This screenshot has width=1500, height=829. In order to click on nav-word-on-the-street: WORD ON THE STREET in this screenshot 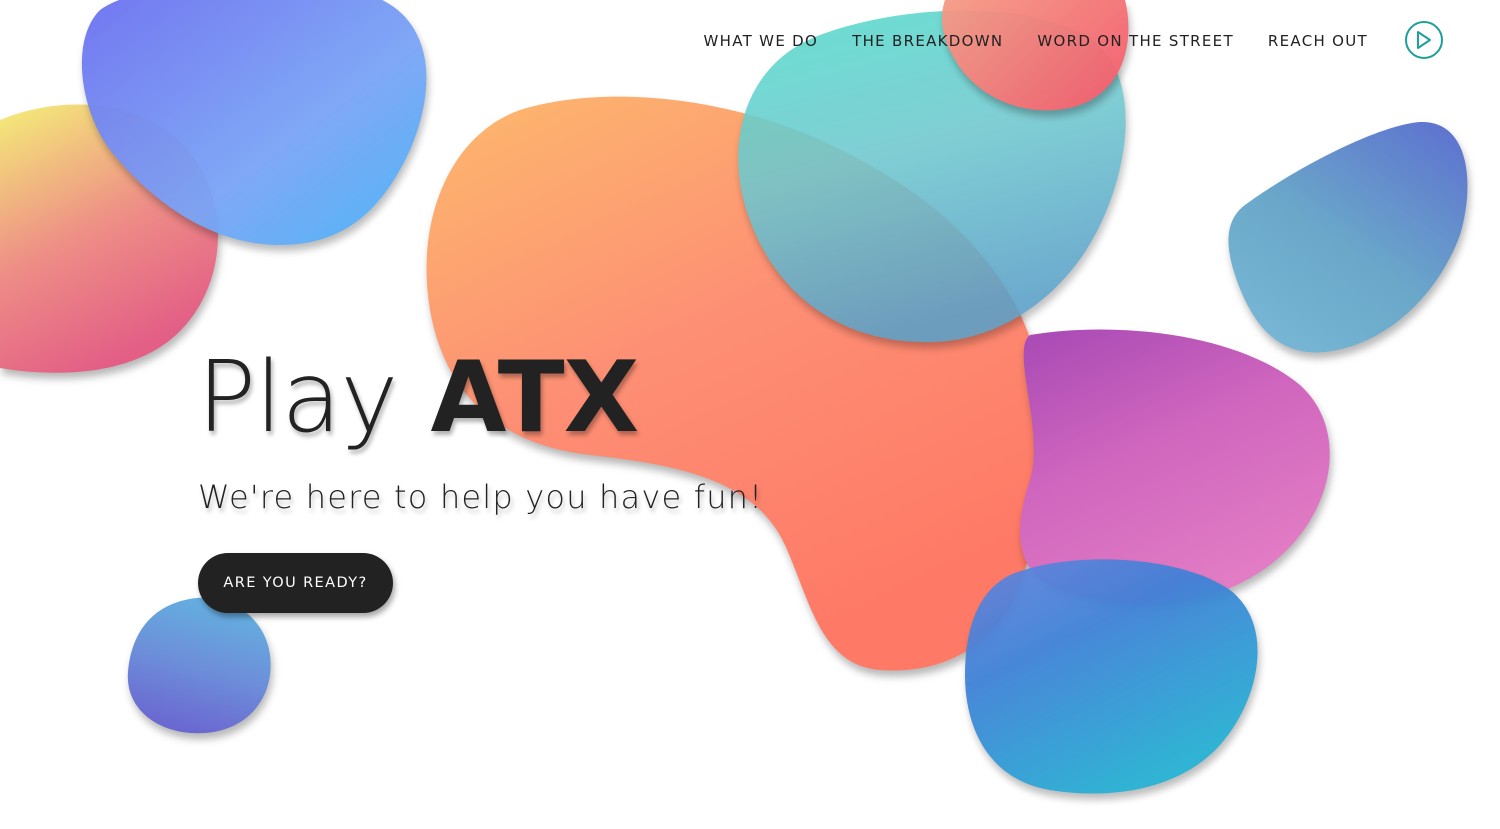, I will do `click(1135, 41)`.